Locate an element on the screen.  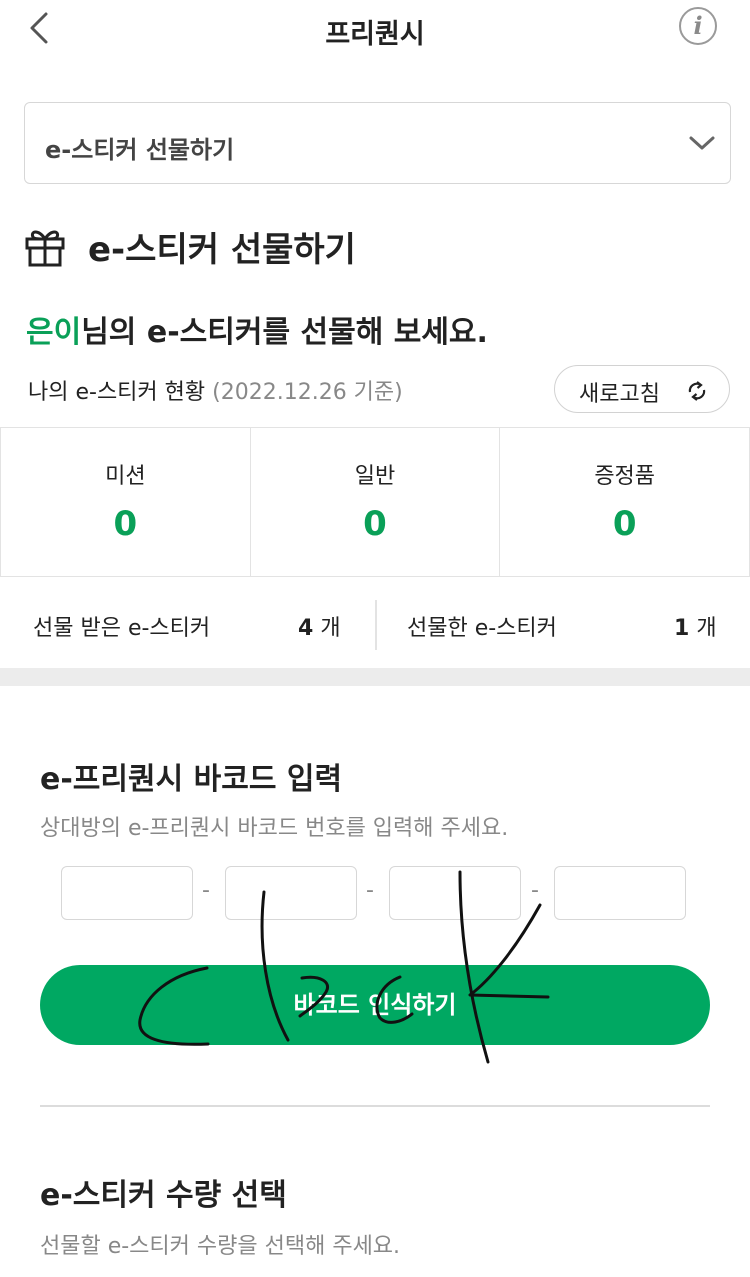
received-label: 선물 받은 e-스티커 is located at coordinates (122, 628).